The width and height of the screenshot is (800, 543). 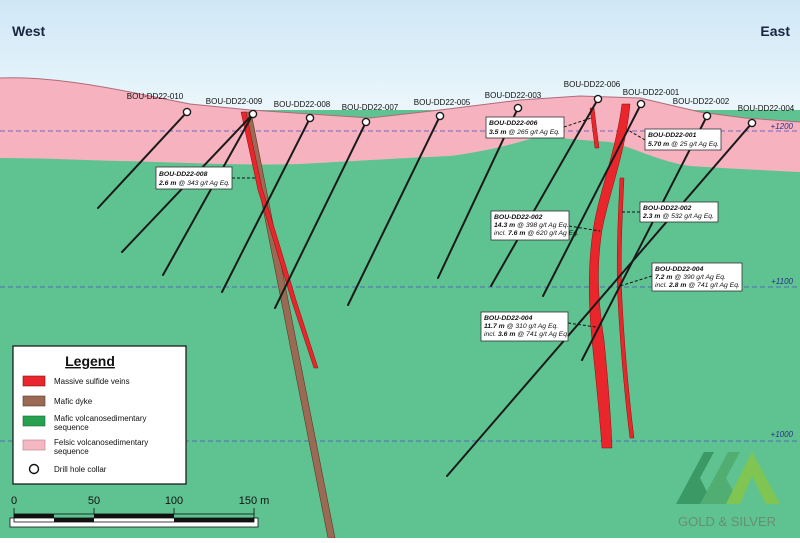 What do you see at coordinates (727, 521) in the screenshot?
I see `logo-text: GOLD & SILVER` at bounding box center [727, 521].